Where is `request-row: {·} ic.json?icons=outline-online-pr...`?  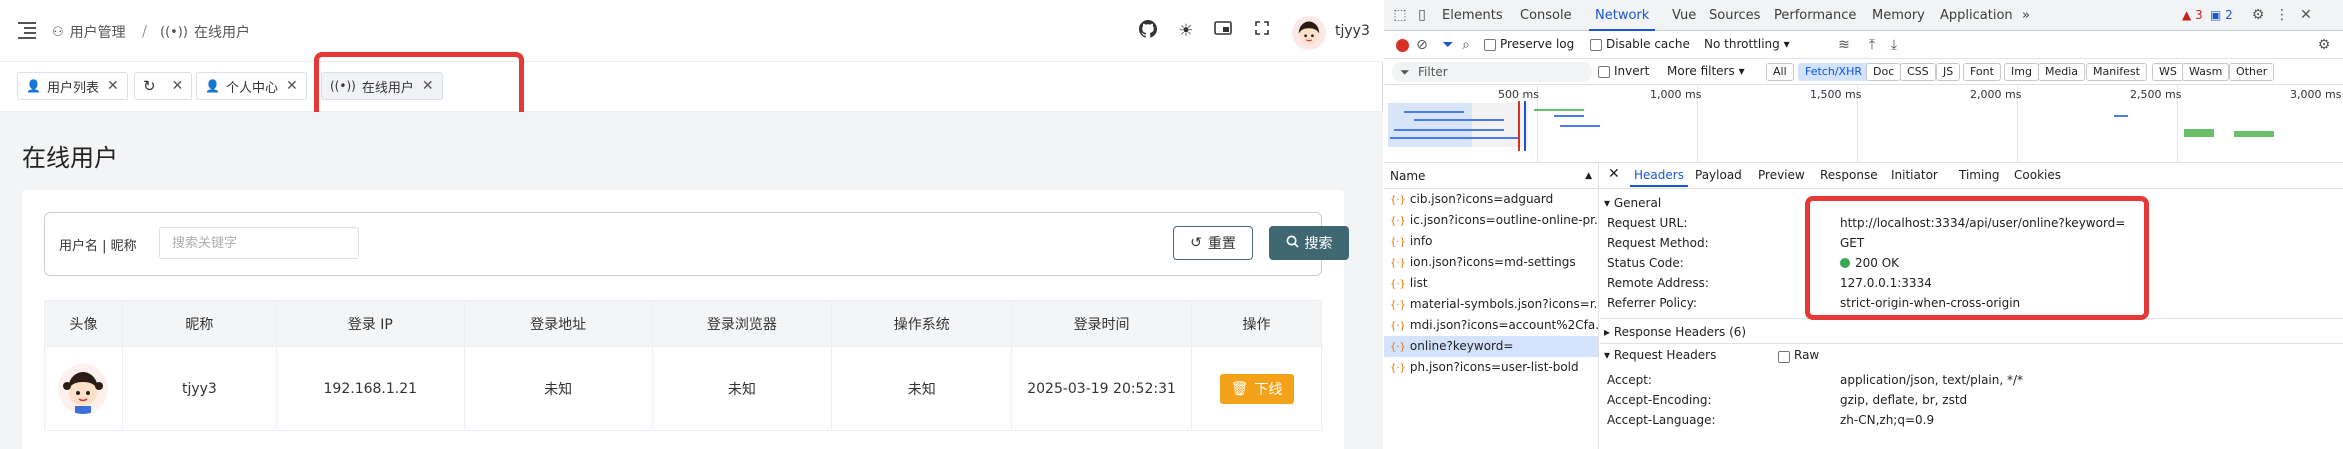 request-row: {·} ic.json?icons=outline-online-pr... is located at coordinates (1491, 220).